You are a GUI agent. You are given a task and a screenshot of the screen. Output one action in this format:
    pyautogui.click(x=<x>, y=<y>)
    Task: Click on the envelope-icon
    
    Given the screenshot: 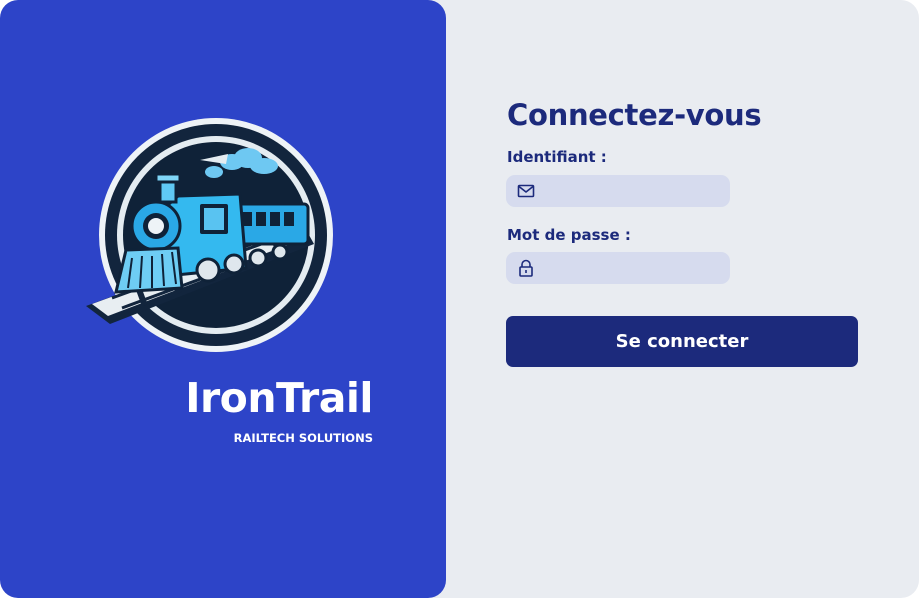 What is the action you would take?
    pyautogui.click(x=526, y=191)
    